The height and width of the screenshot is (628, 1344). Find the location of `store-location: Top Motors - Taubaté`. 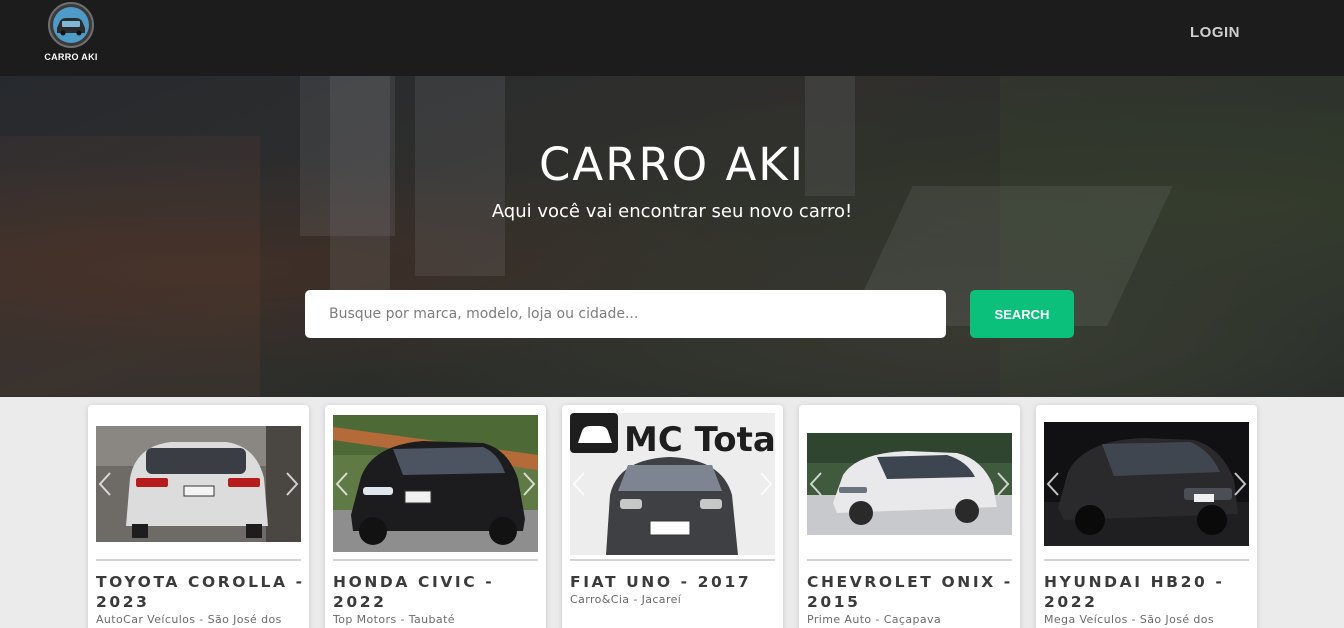

store-location: Top Motors - Taubaté is located at coordinates (394, 619).